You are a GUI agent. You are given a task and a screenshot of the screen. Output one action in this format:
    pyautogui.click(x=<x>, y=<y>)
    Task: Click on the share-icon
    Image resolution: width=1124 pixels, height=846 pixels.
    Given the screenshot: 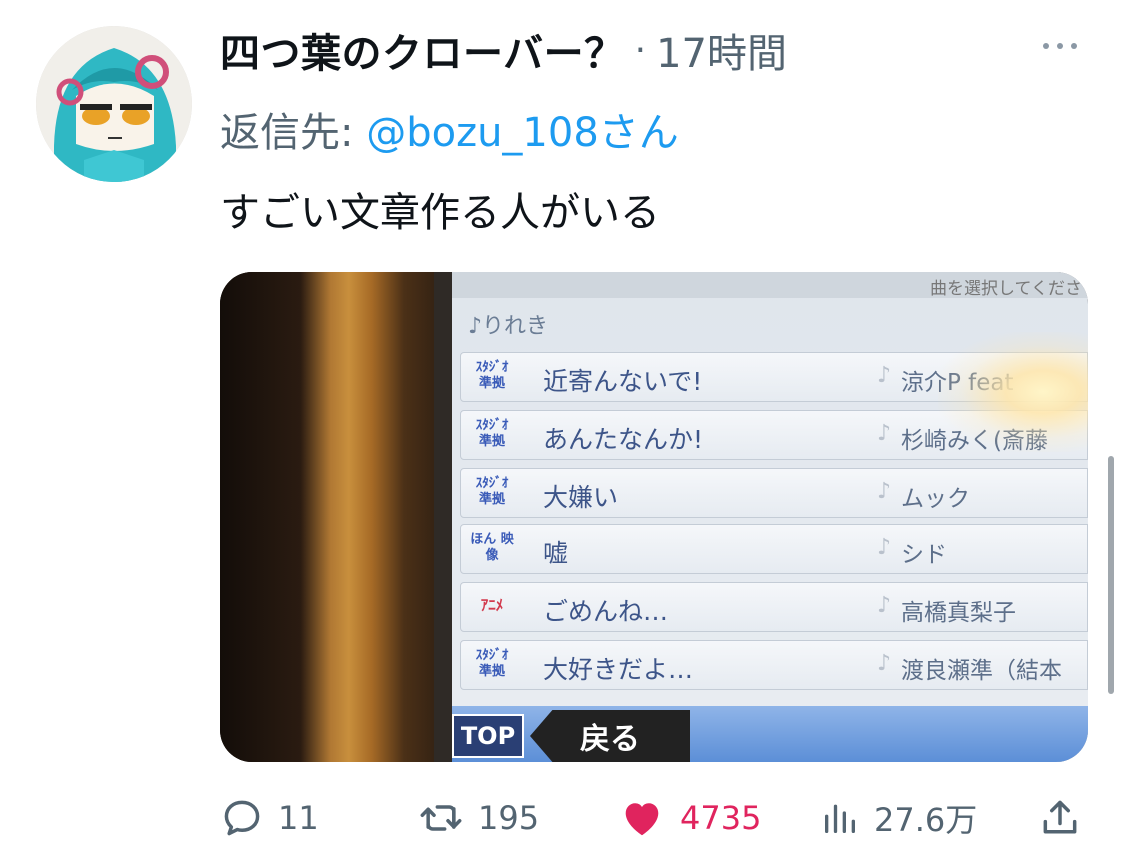 What is the action you would take?
    pyautogui.click(x=1060, y=817)
    